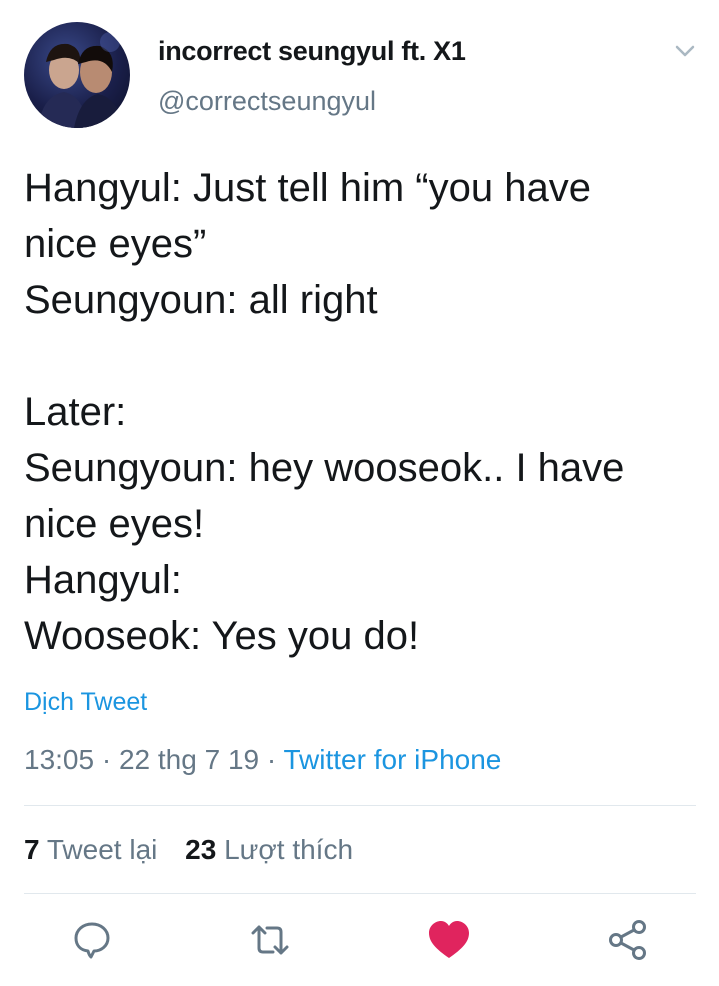 This screenshot has width=719, height=986. I want to click on share-icon, so click(628, 940).